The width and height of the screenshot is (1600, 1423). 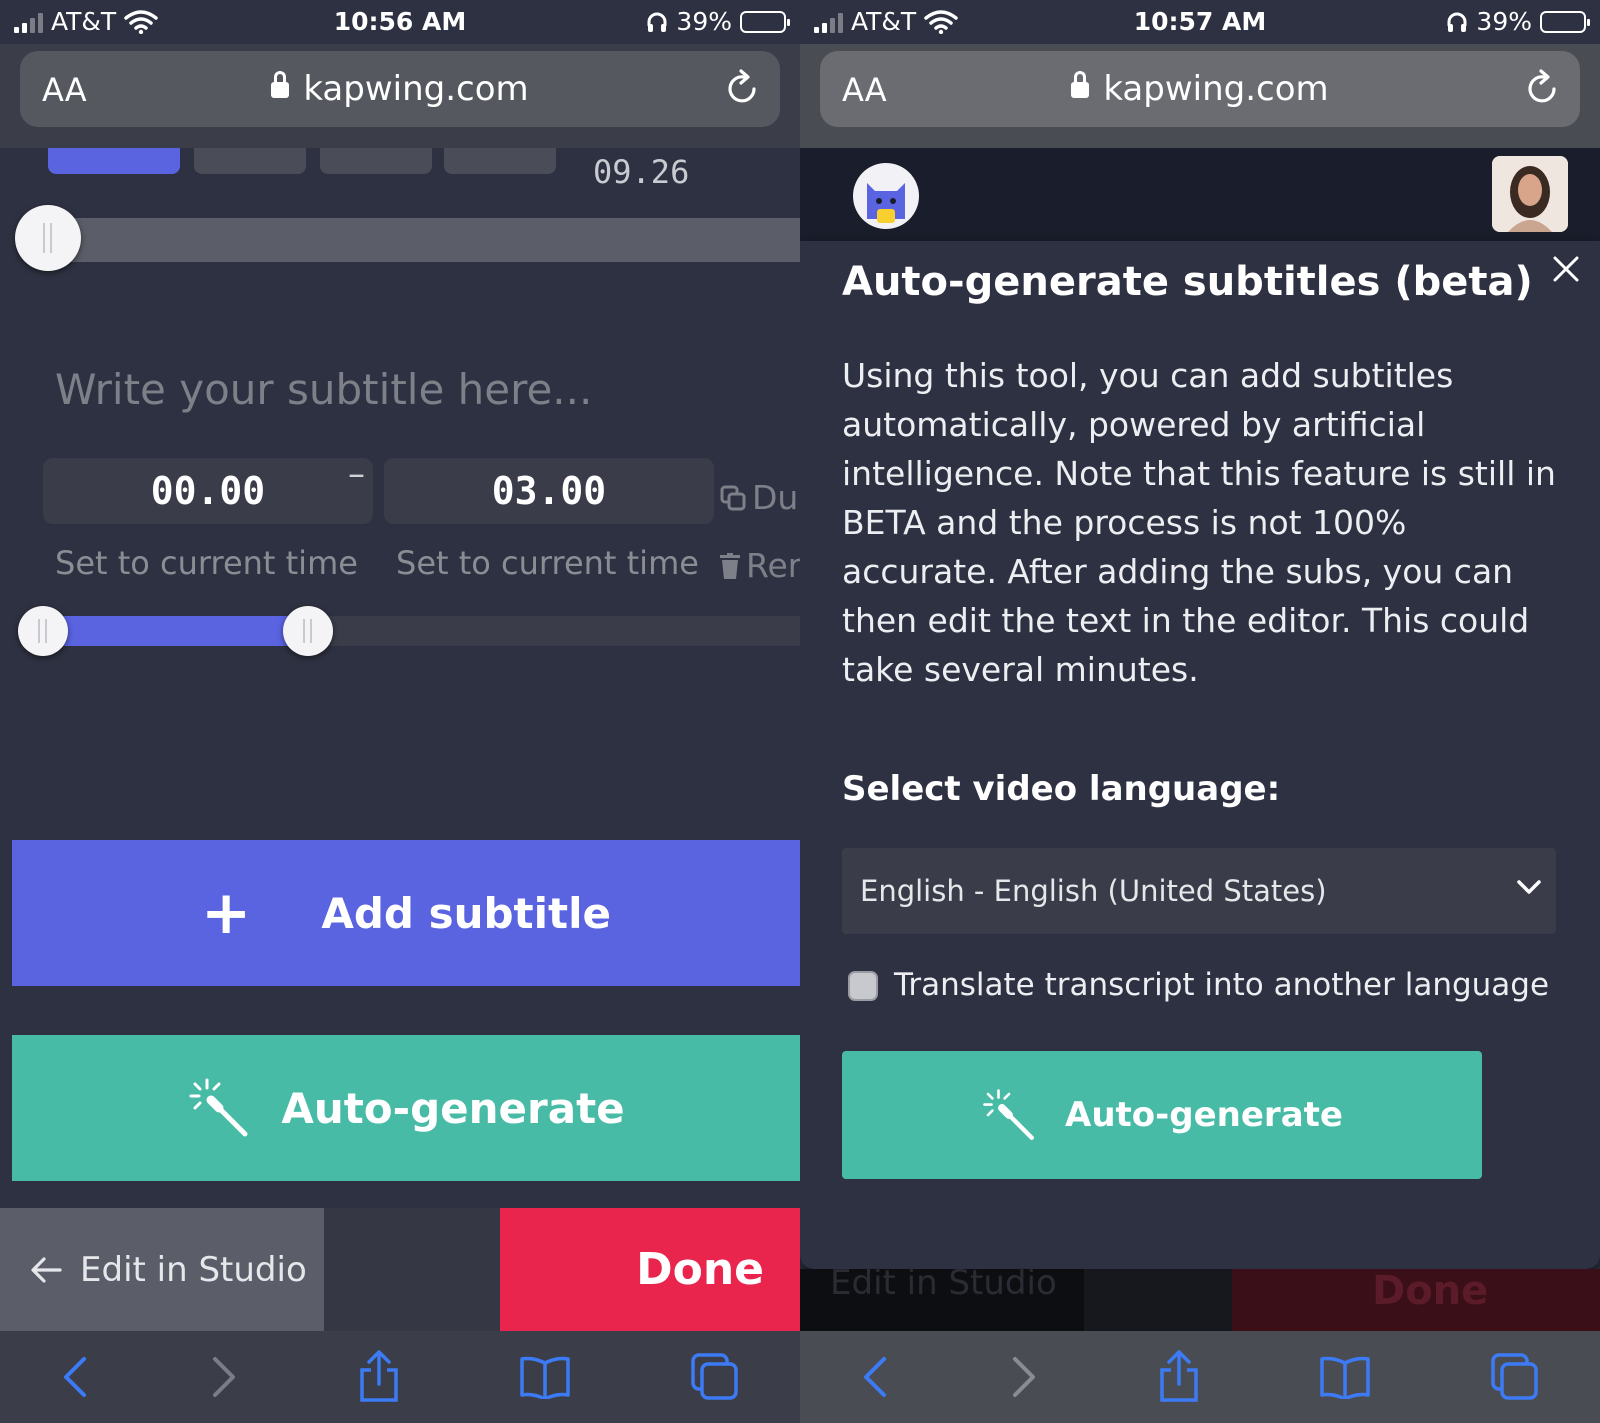 I want to click on range-start-handle, so click(x=43, y=631).